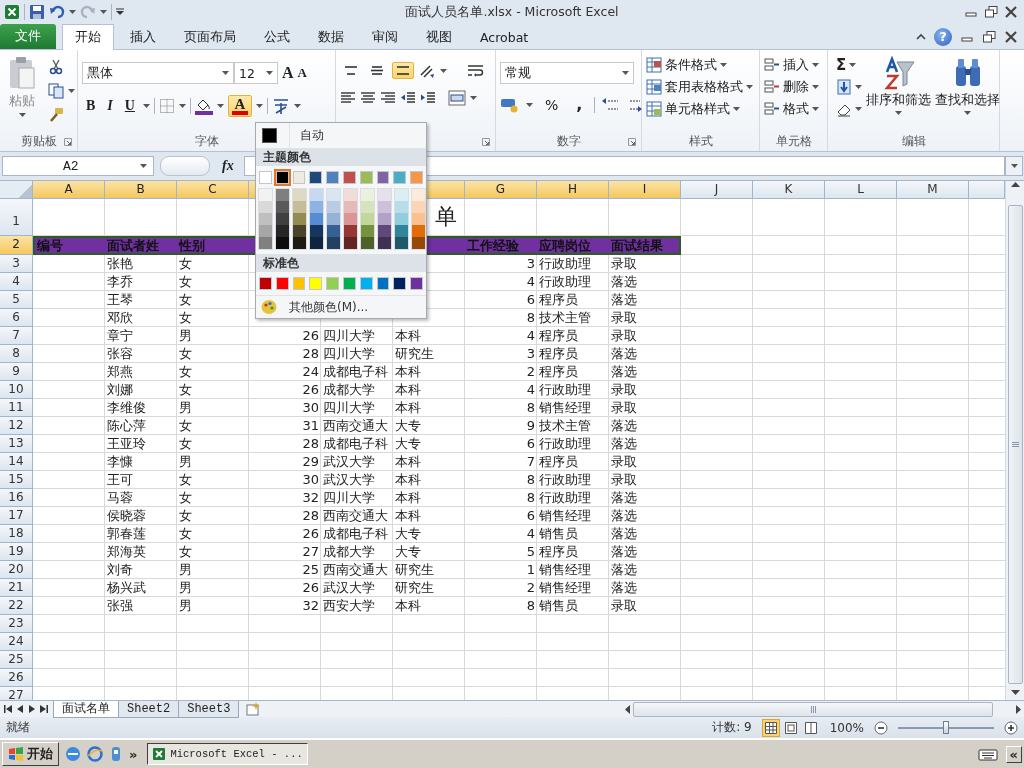  What do you see at coordinates (791, 65) in the screenshot?
I see `cells-menu-button: 插入` at bounding box center [791, 65].